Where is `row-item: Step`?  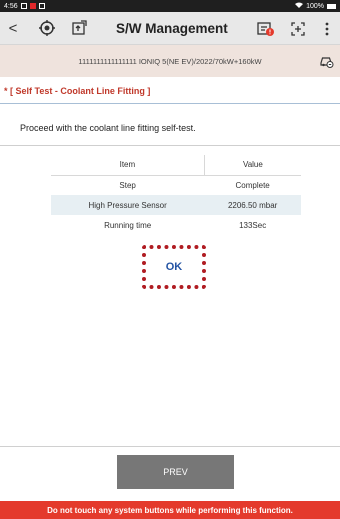
row-item: Step is located at coordinates (127, 185).